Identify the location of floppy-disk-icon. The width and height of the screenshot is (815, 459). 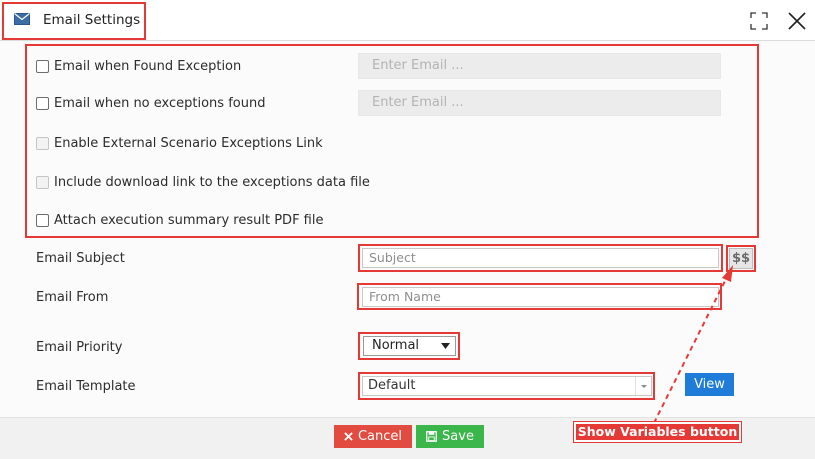
(431, 436).